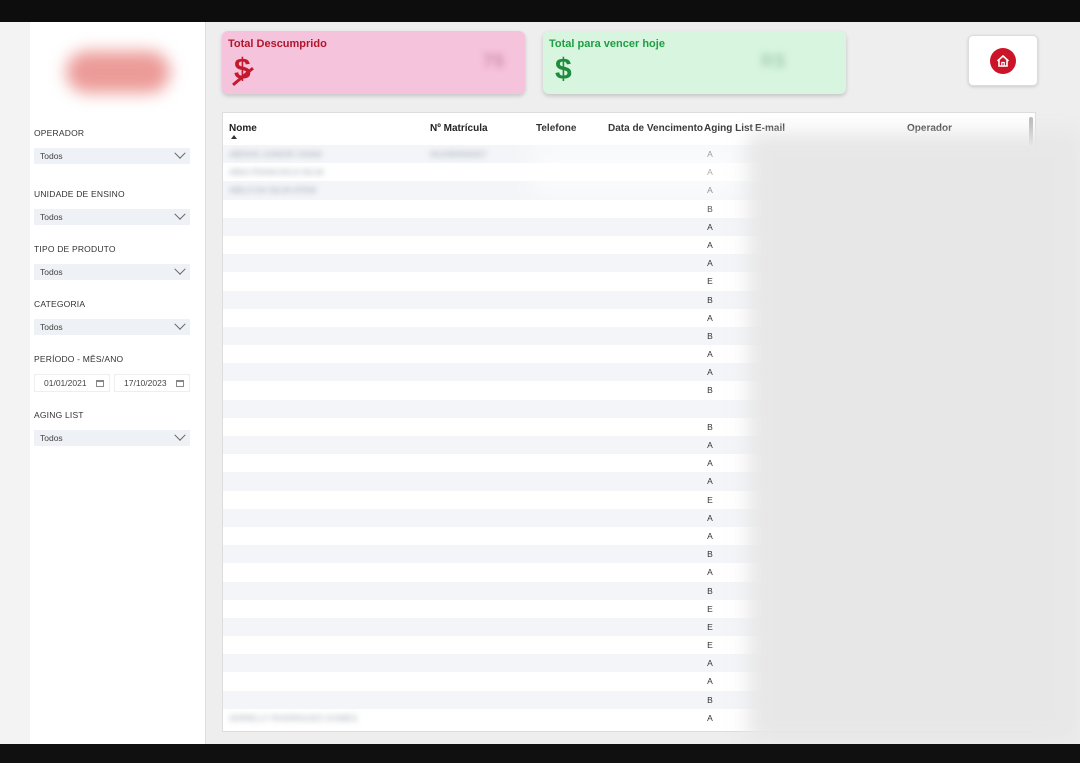 Image resolution: width=1080 pixels, height=763 pixels. Describe the element at coordinates (458, 154) in the screenshot. I see `cell-matricula: 051090000007` at that location.